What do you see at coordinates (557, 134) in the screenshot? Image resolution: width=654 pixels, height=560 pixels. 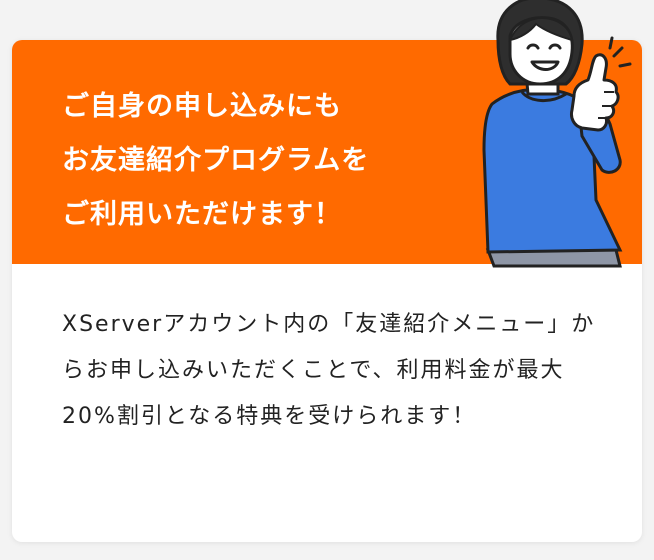 I see `person-thumbs-up-icon` at bounding box center [557, 134].